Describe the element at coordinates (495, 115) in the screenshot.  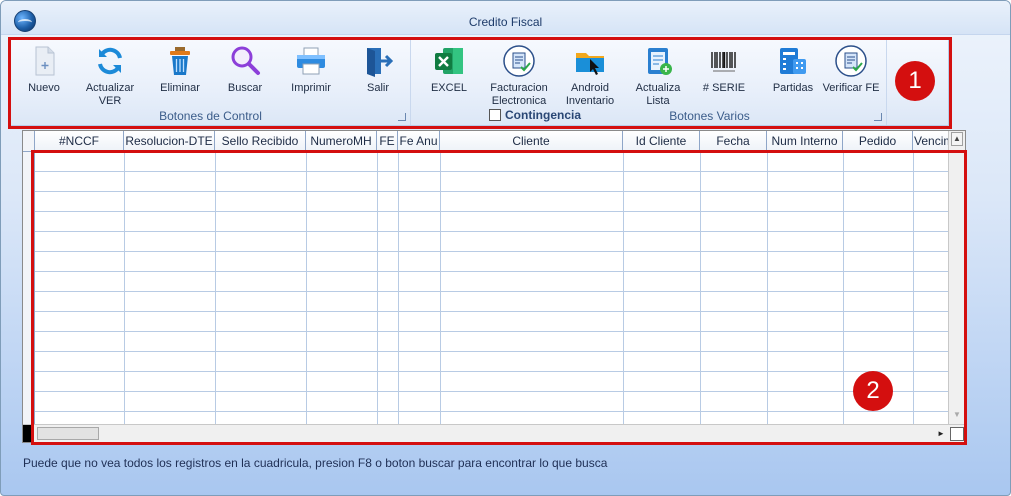
I see `checkbox-box` at that location.